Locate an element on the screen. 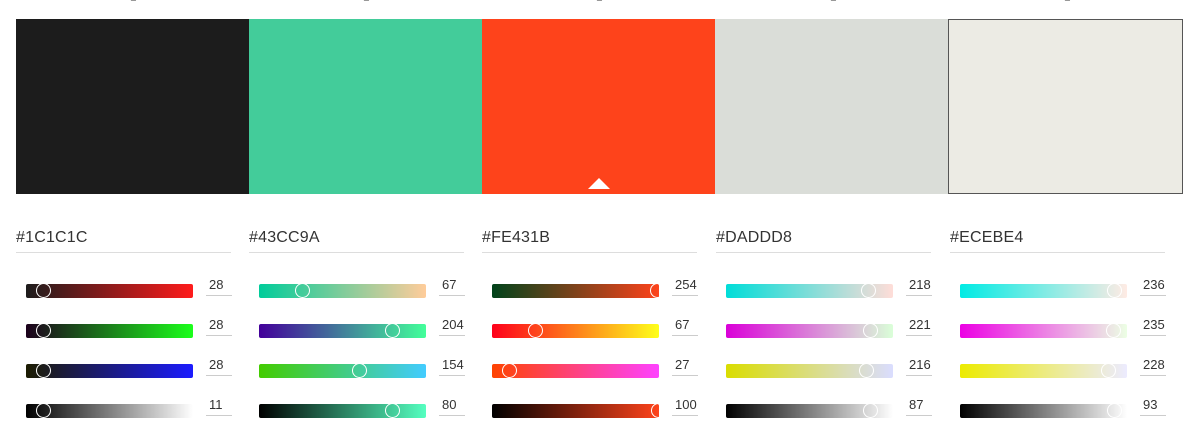  blue-channel-row: 154 is located at coordinates (374, 367).